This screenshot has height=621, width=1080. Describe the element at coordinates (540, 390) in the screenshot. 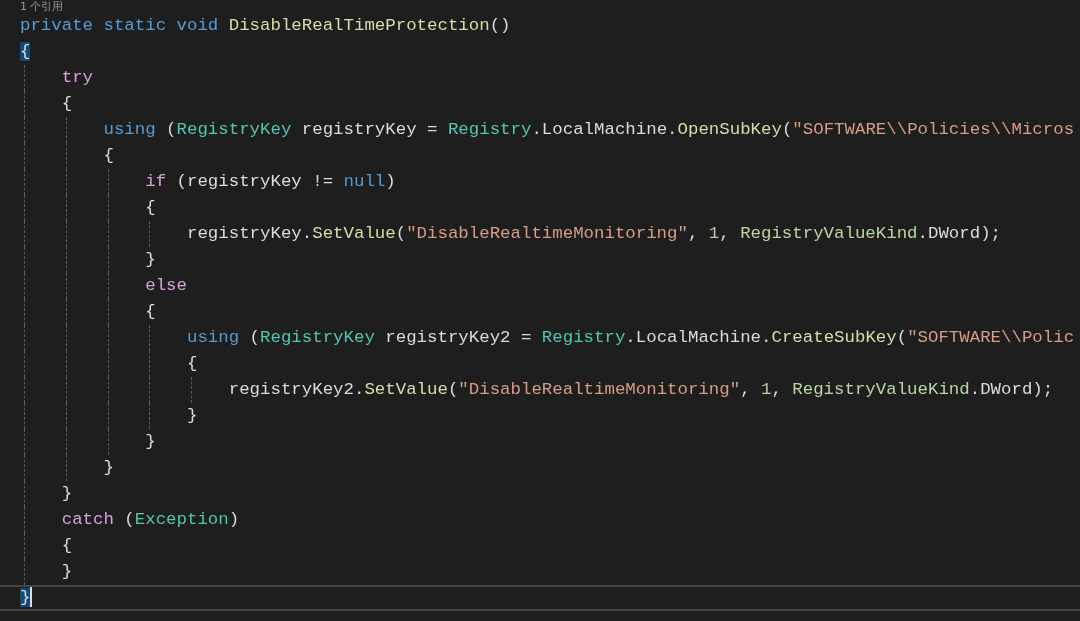

I see `code-line: registryKey2.SetValue("DisableRealtimeMonitoring", 1, RegistryValueKind.DWord);` at that location.